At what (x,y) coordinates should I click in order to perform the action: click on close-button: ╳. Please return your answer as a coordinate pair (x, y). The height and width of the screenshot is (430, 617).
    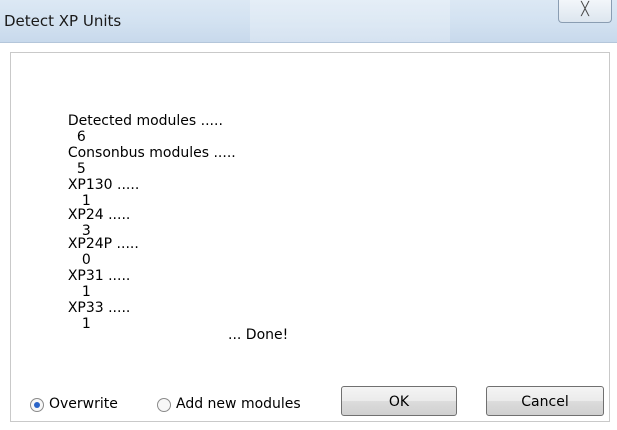
    Looking at the image, I should click on (585, 11).